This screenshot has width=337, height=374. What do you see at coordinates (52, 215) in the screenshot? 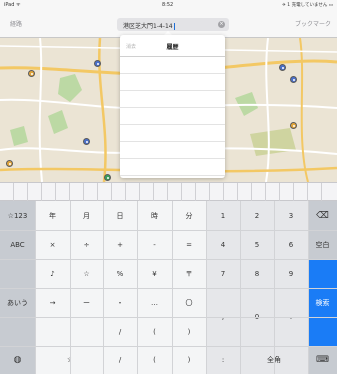
I see `symbol-key: 年` at bounding box center [52, 215].